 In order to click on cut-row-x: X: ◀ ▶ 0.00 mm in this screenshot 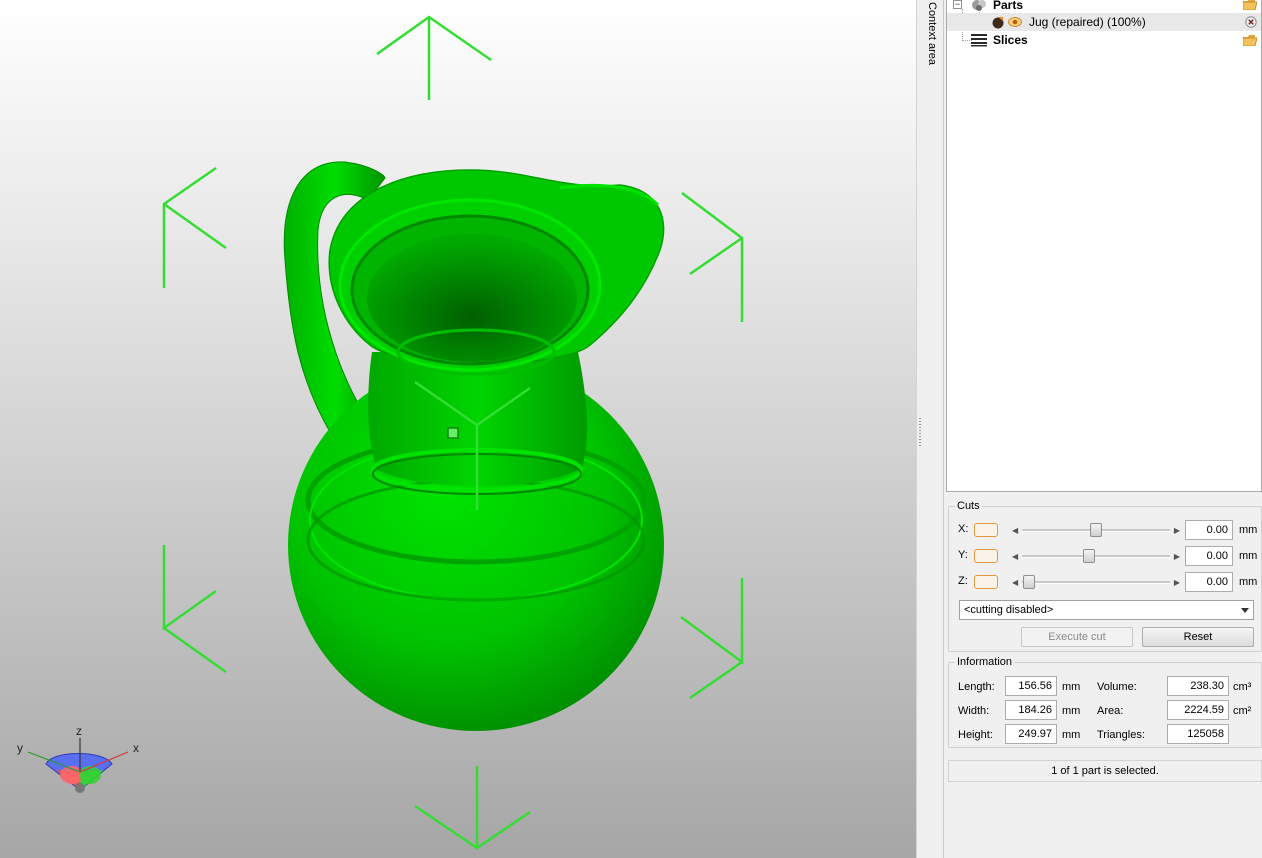, I will do `click(1109, 530)`.